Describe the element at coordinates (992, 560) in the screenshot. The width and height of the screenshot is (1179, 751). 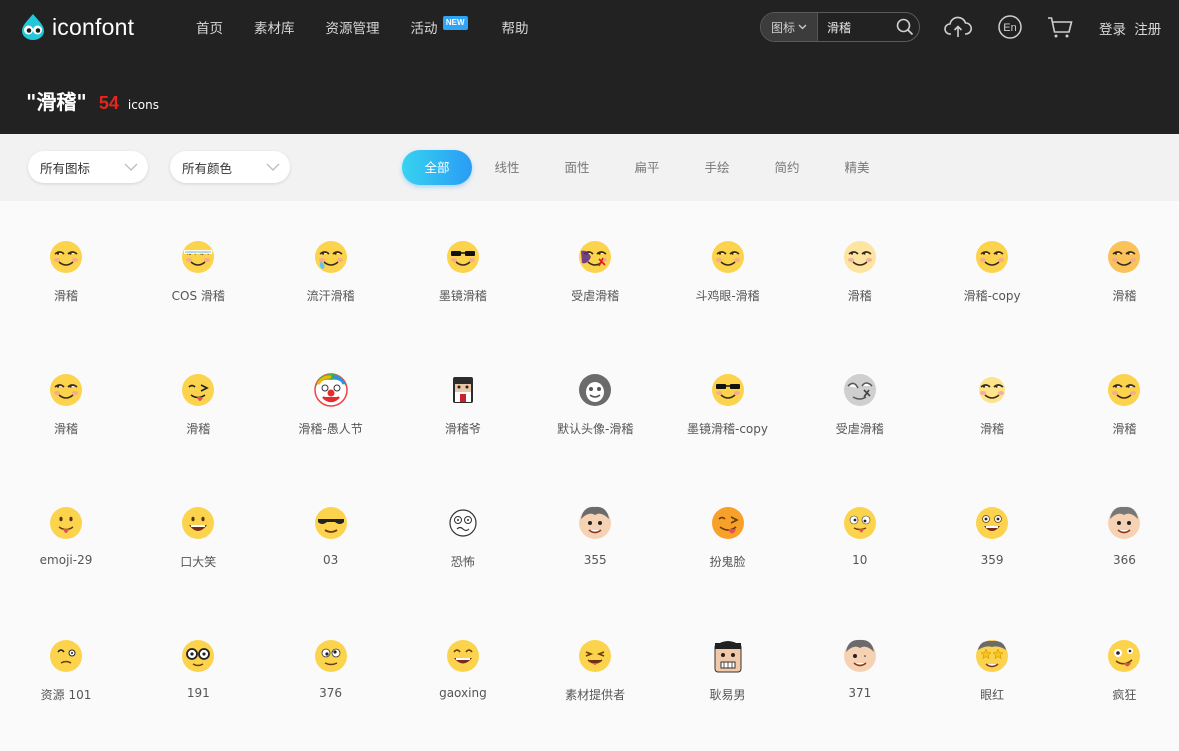
I see `icon-card-label: 359` at that location.